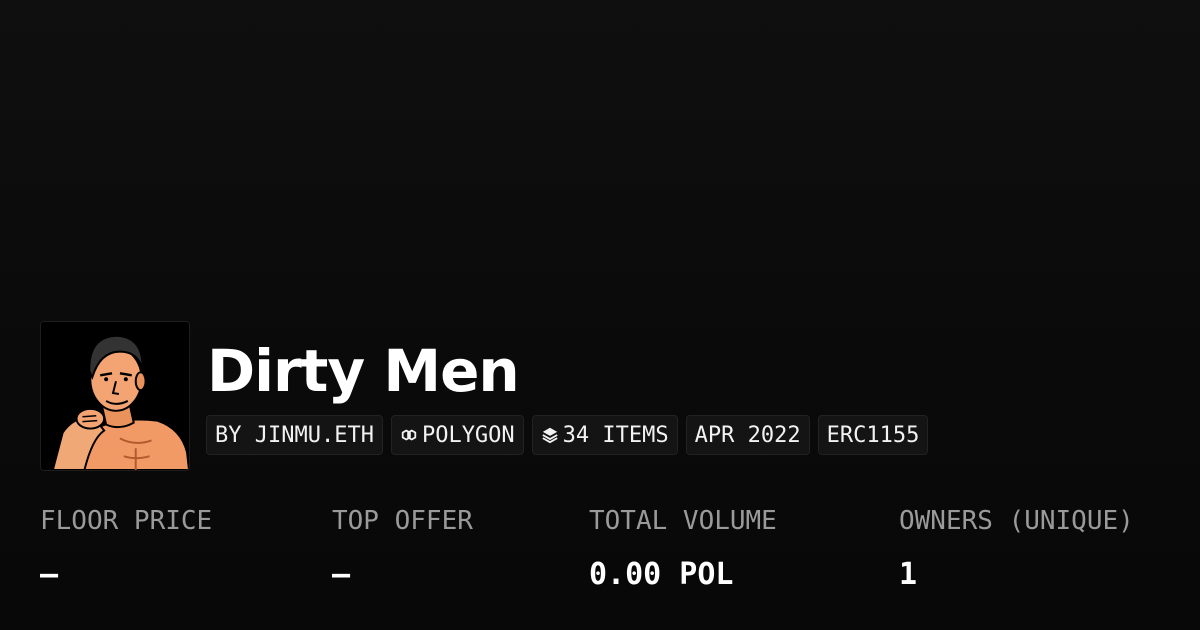 The width and height of the screenshot is (1200, 630). Describe the element at coordinates (908, 574) in the screenshot. I see `owners-value: 1` at that location.